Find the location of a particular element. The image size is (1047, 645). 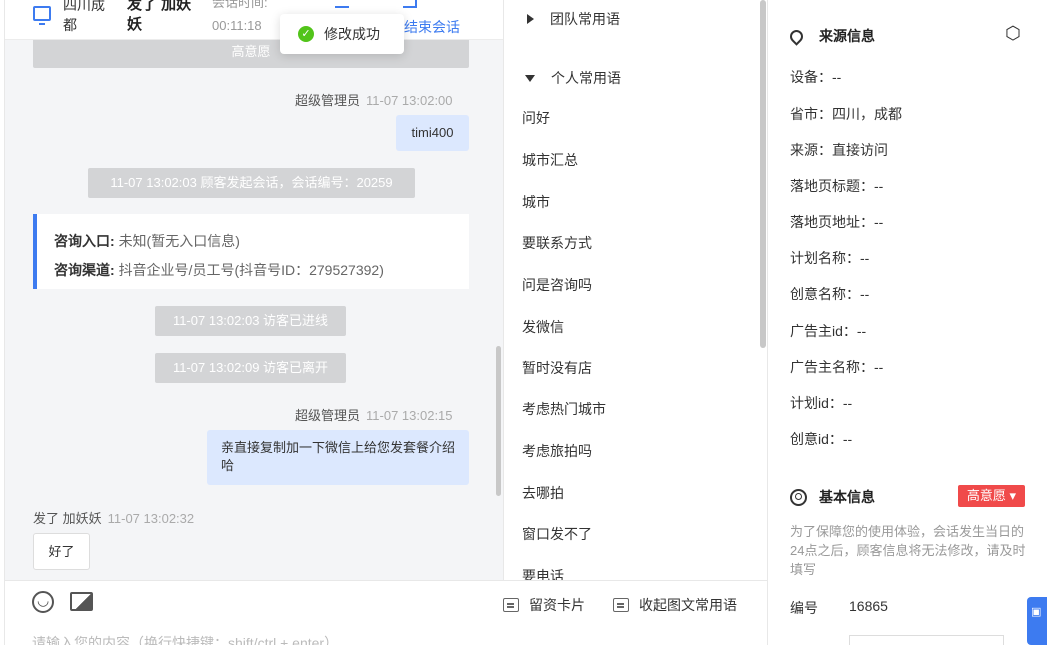

message-meta: 发了 加妖妖 11-07 13:02:32 is located at coordinates (113, 517).